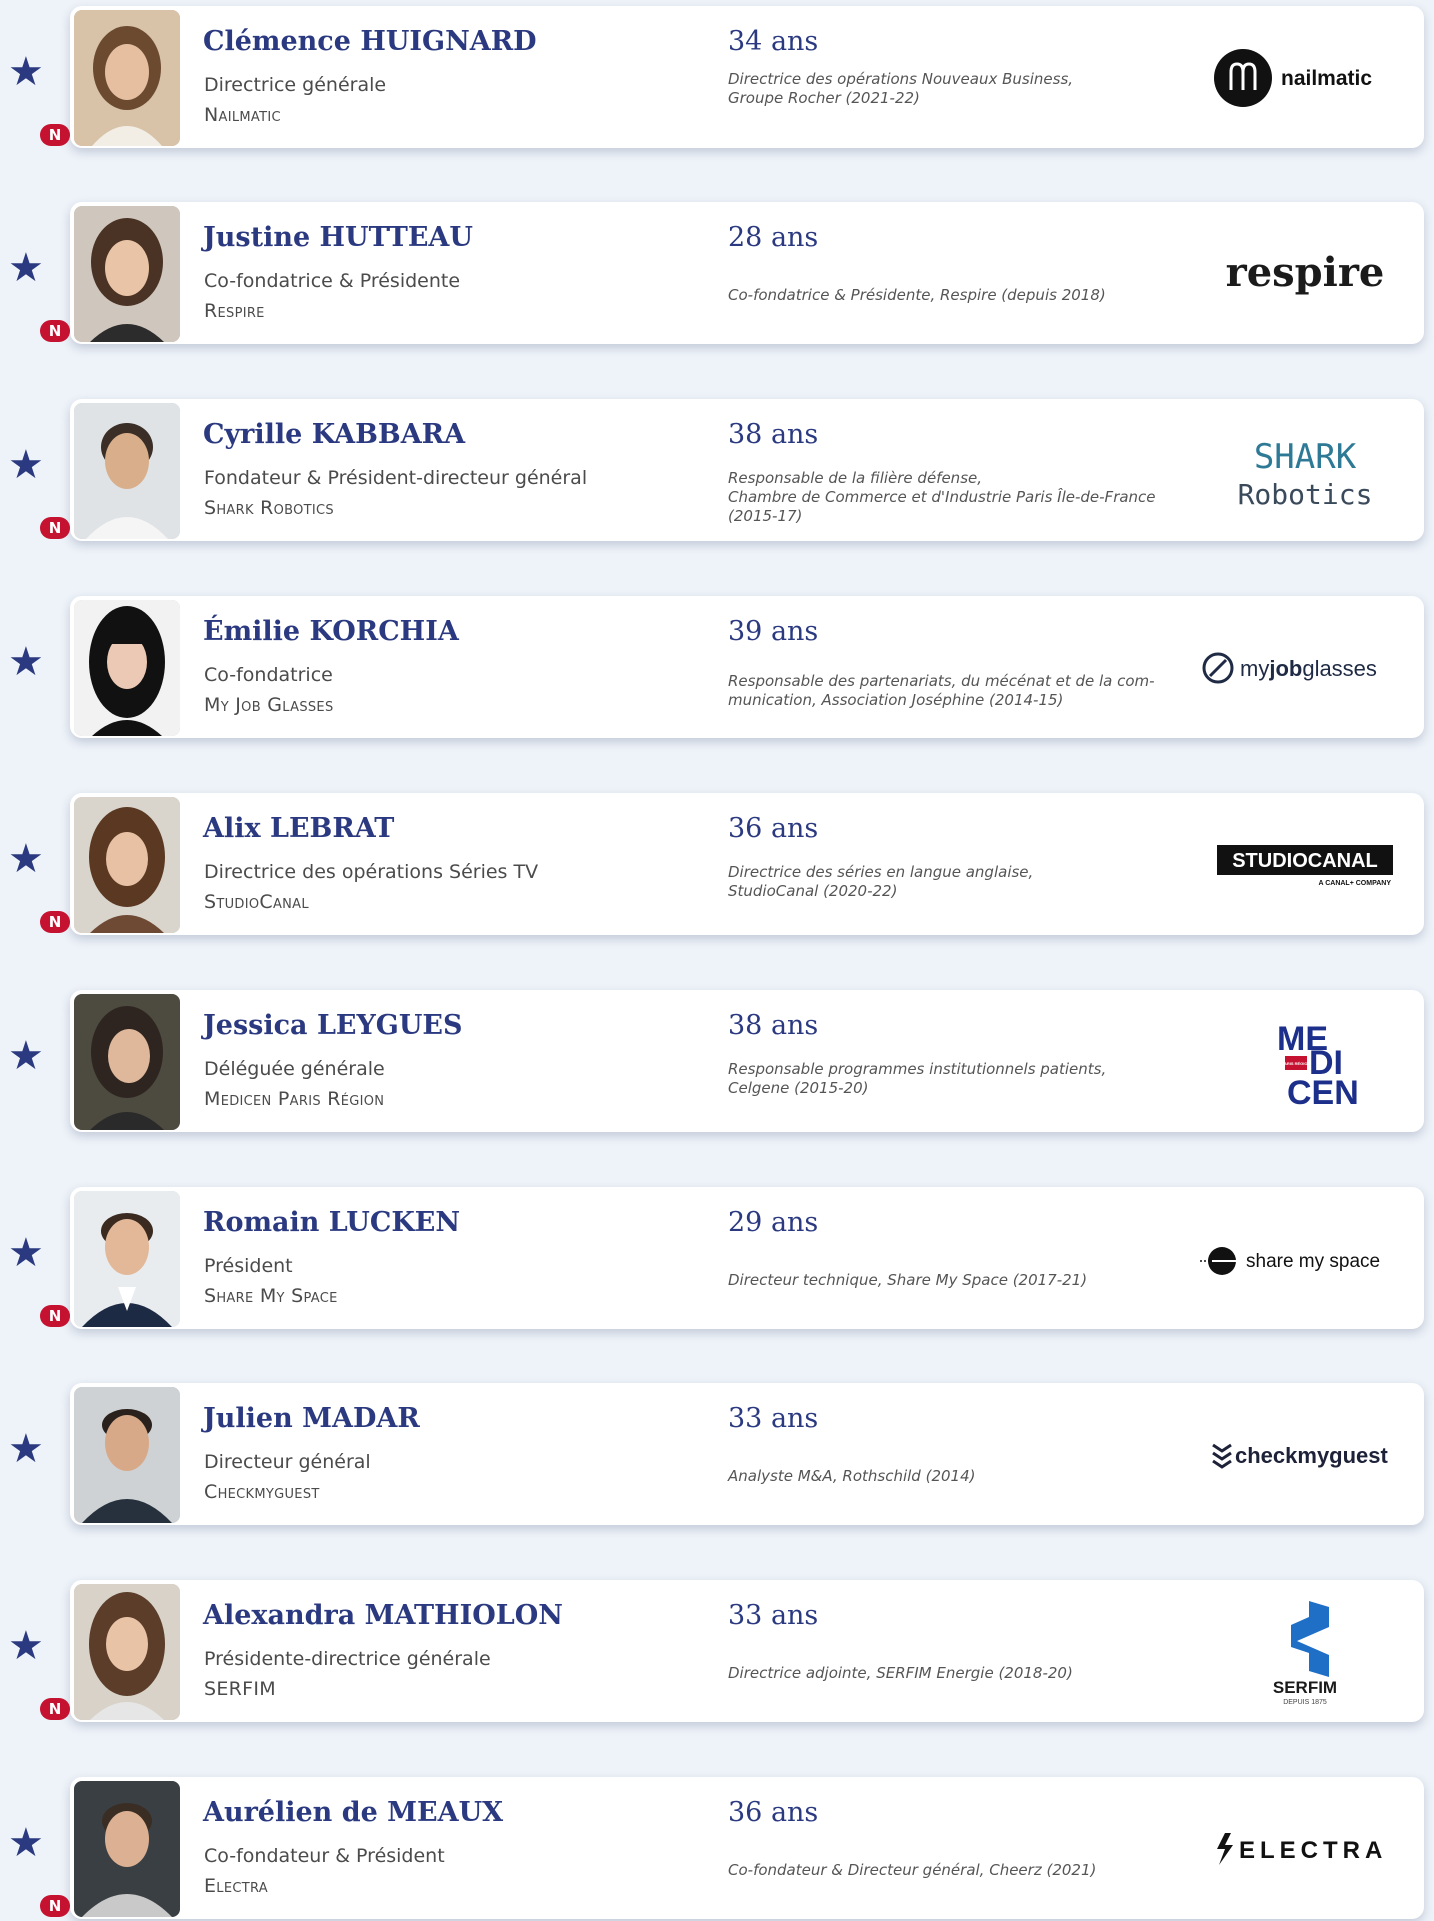 The width and height of the screenshot is (1434, 1921). What do you see at coordinates (338, 237) in the screenshot?
I see `person-name: Justine HUTTEAU` at bounding box center [338, 237].